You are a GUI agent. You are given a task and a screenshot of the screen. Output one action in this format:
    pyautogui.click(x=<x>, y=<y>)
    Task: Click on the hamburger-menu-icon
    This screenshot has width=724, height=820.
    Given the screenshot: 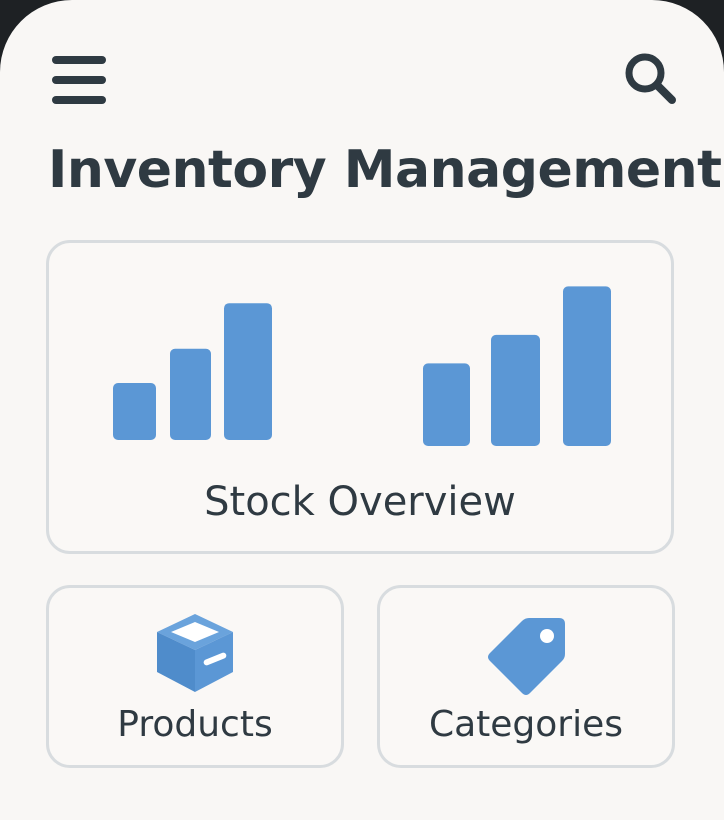 What is the action you would take?
    pyautogui.click(x=79, y=80)
    